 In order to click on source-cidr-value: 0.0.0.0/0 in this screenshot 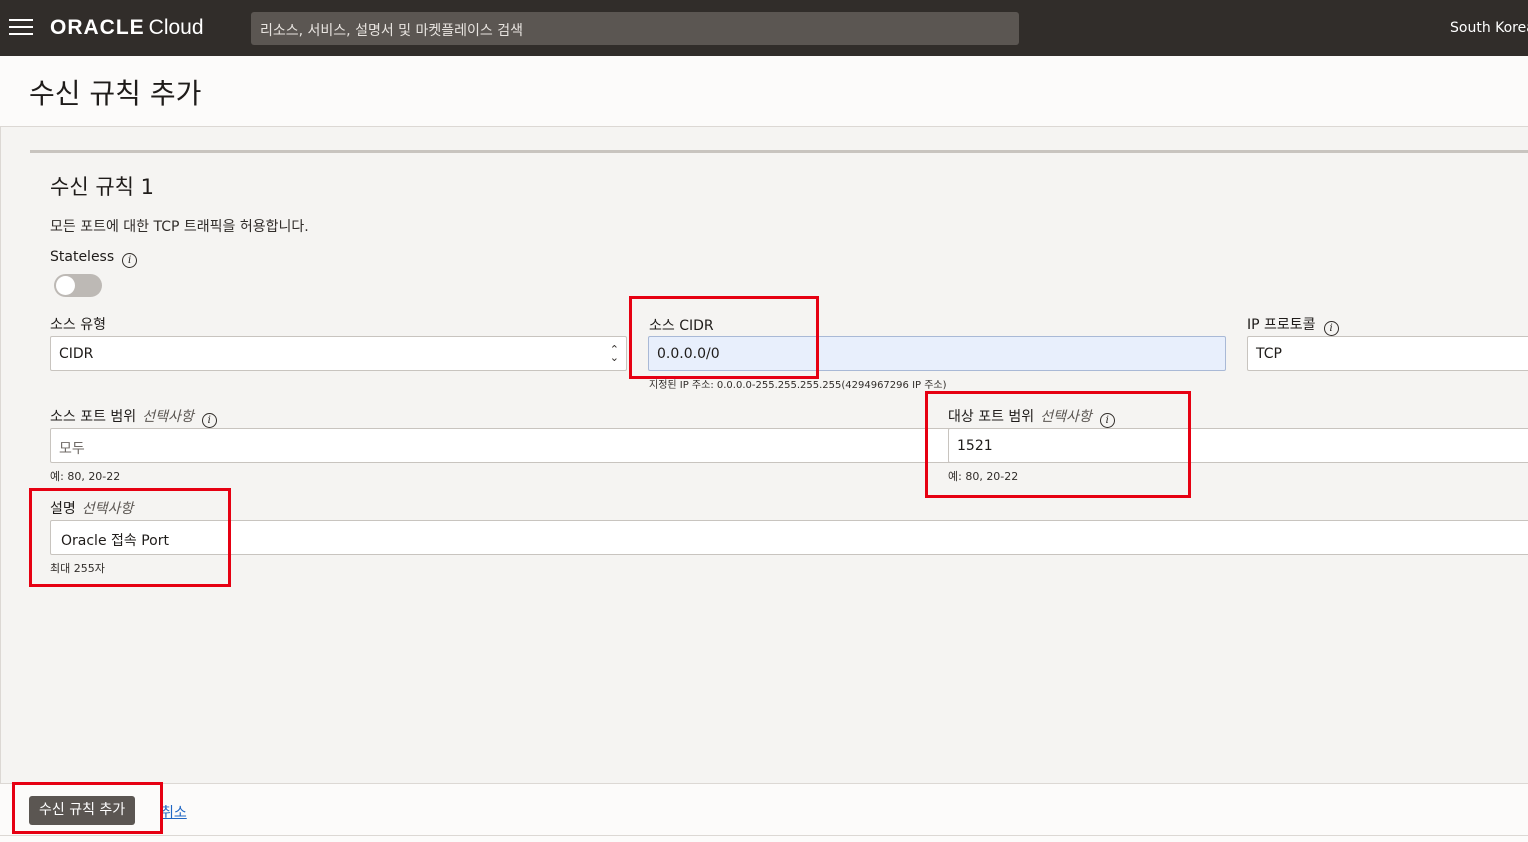, I will do `click(688, 354)`.